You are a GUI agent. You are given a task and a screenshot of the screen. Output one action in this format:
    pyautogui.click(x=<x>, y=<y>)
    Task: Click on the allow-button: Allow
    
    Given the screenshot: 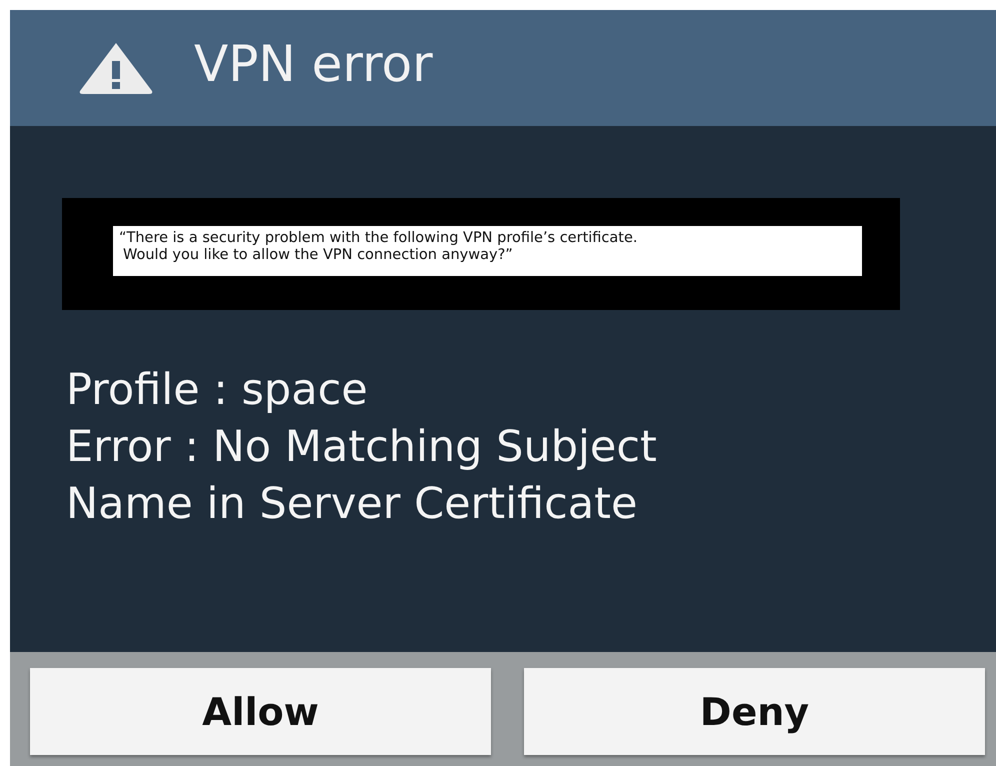 What is the action you would take?
    pyautogui.click(x=260, y=711)
    